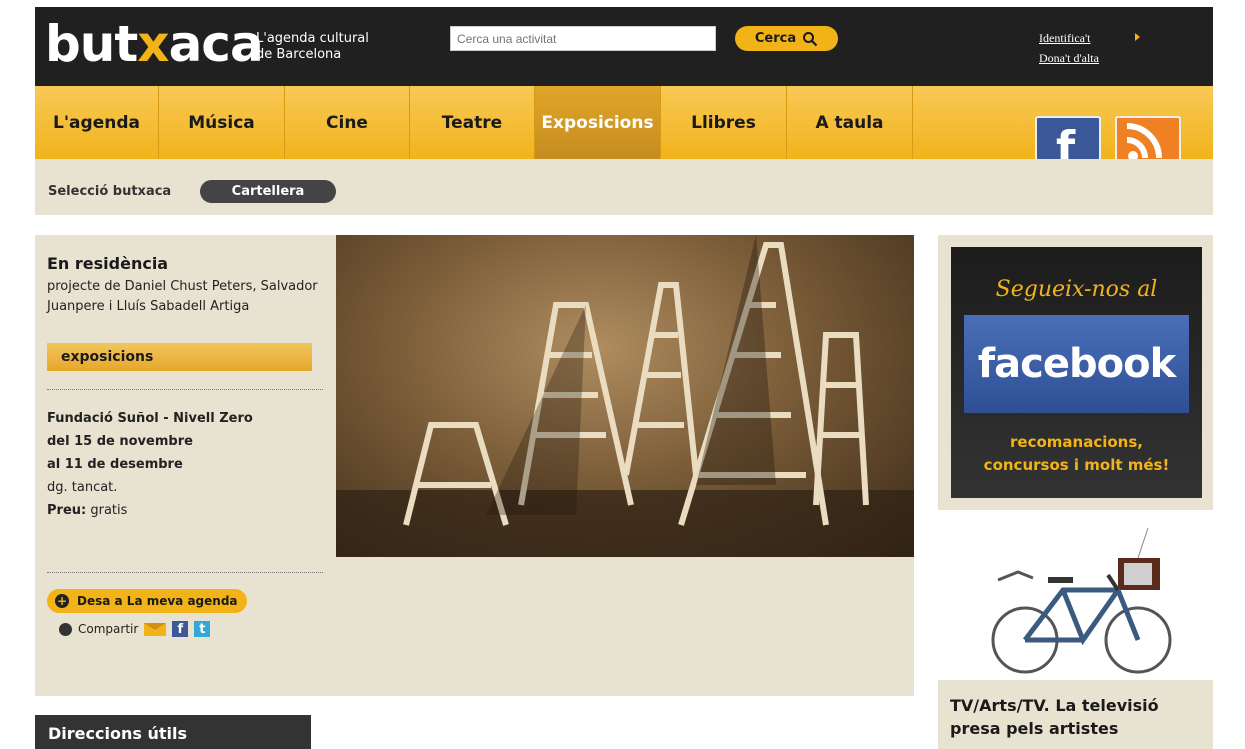  Describe the element at coordinates (1148, 137) in the screenshot. I see `rss-icon` at that location.